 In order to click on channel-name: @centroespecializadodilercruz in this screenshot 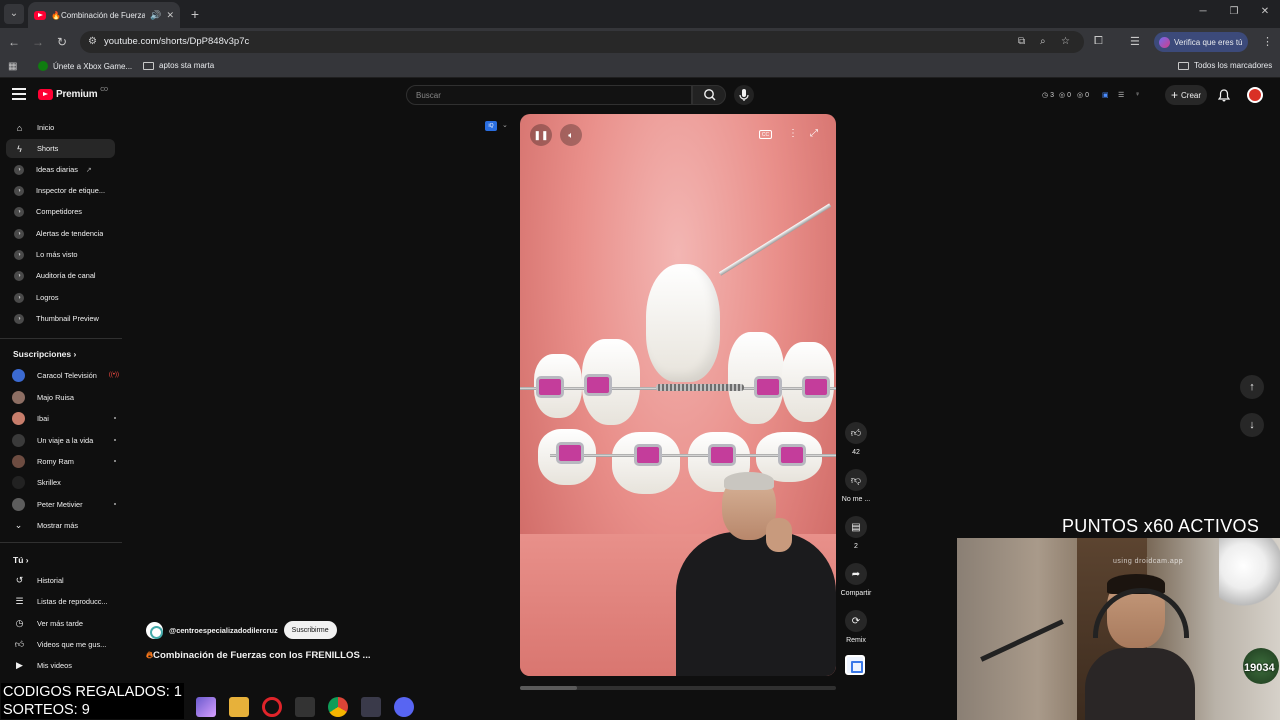, I will do `click(223, 630)`.